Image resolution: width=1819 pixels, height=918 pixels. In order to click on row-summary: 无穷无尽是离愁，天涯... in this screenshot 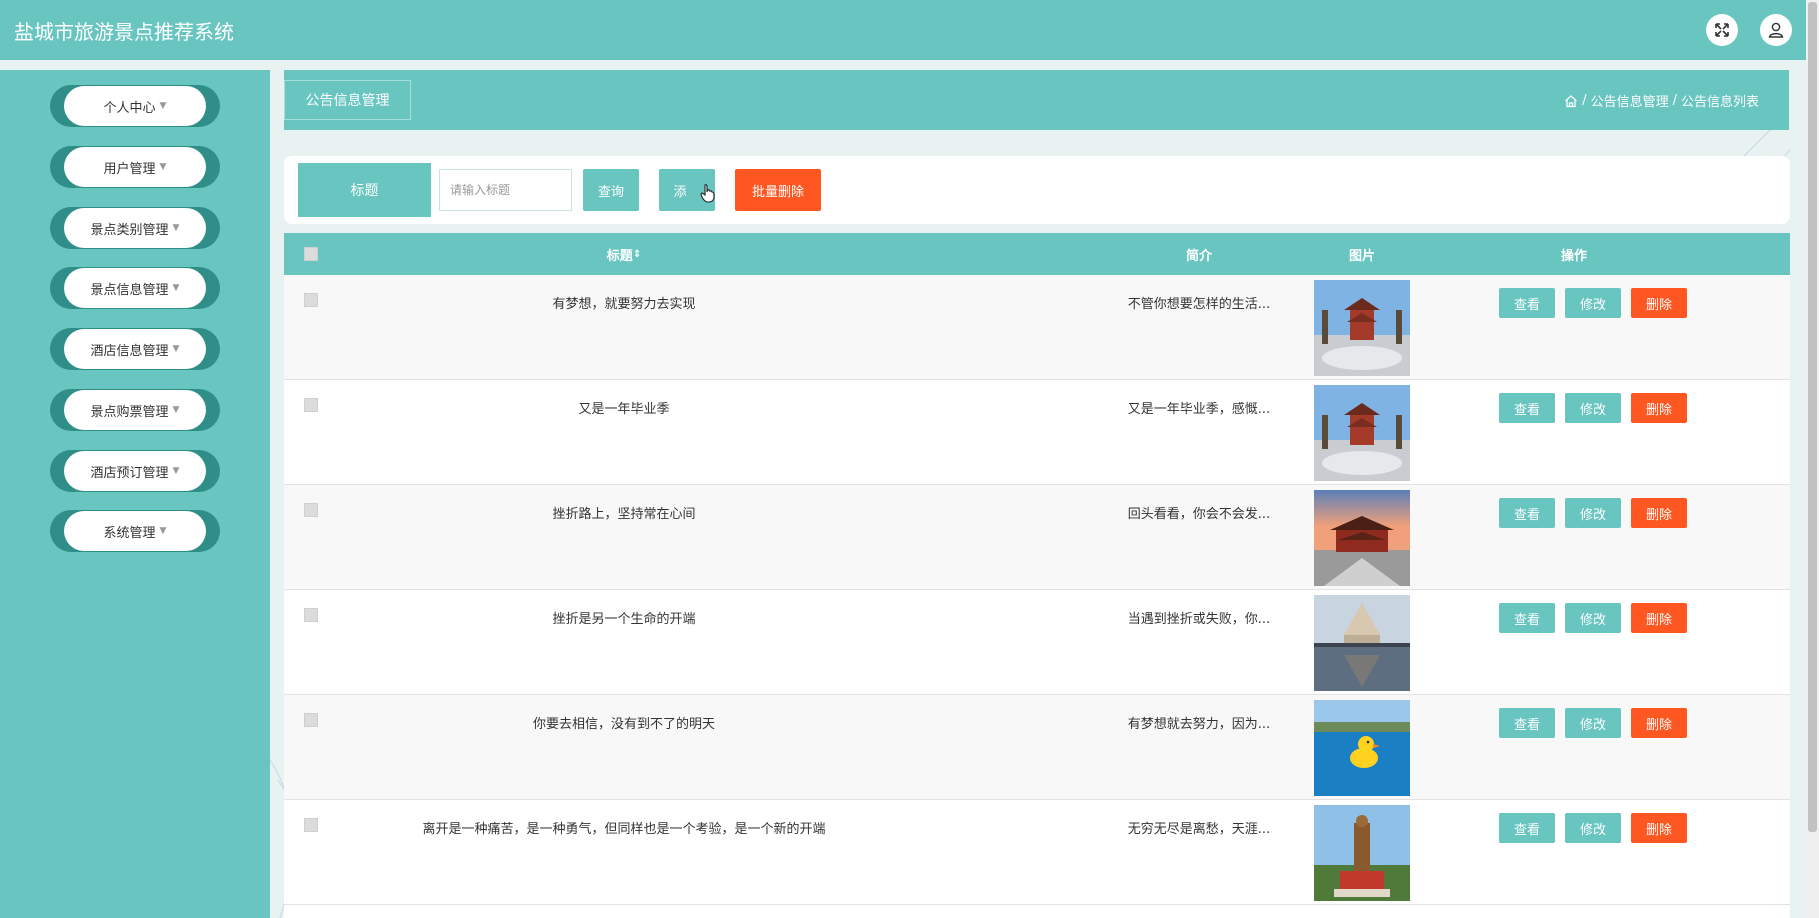, I will do `click(1199, 829)`.